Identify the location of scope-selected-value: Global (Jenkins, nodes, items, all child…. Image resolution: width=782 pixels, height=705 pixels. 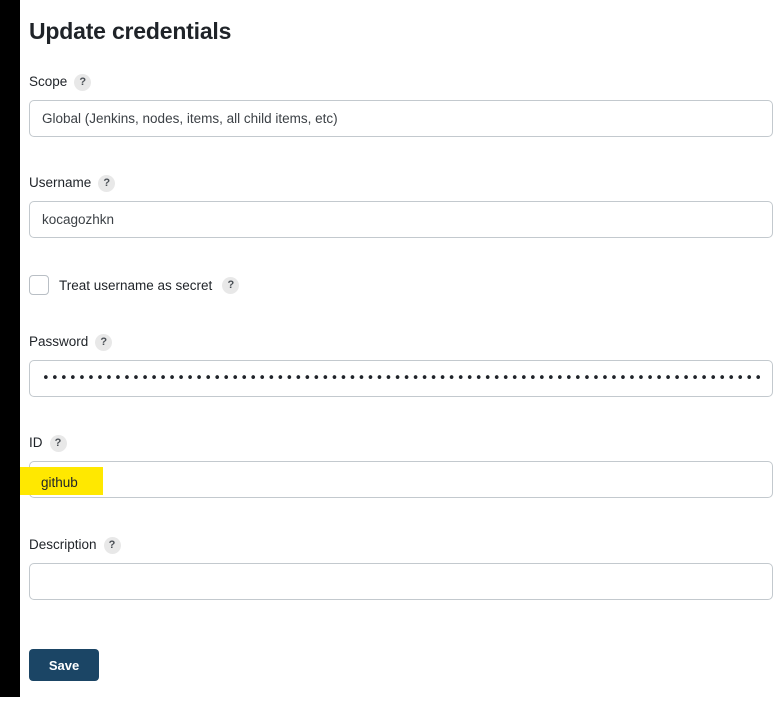
(190, 118).